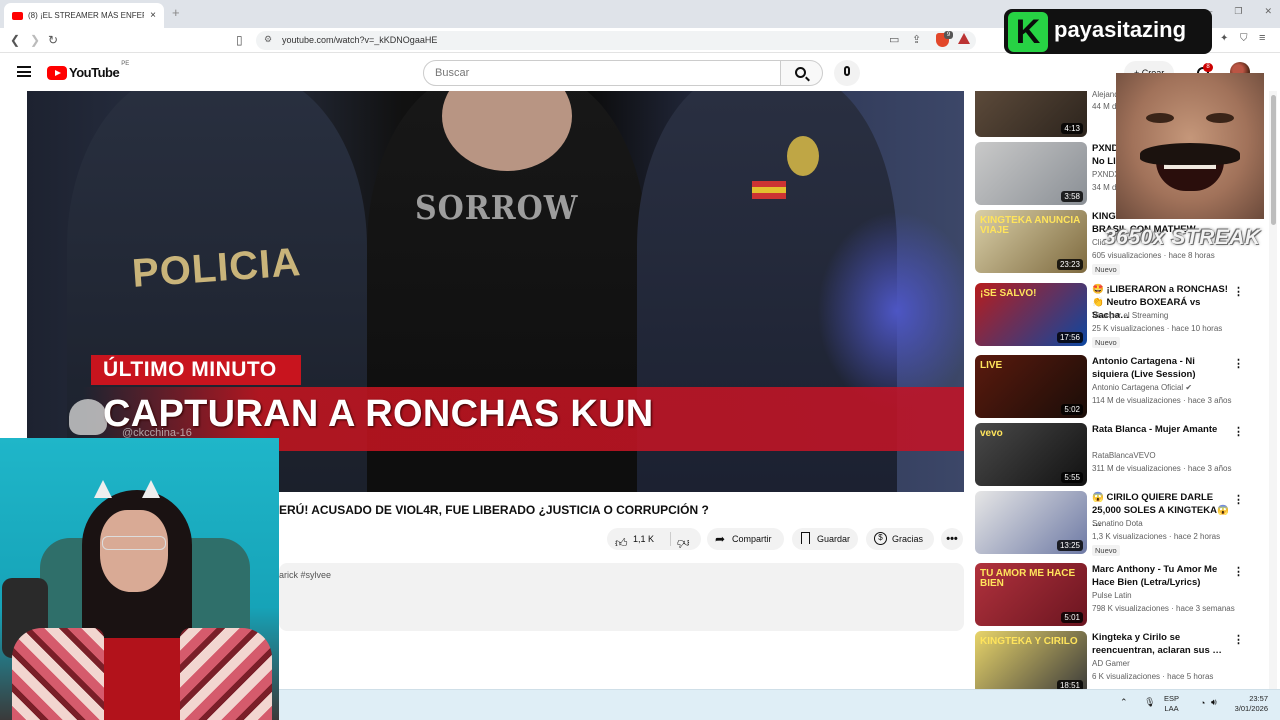  Describe the element at coordinates (1182, 237) in the screenshot. I see `streak-counter: 3650x STREAK` at that location.